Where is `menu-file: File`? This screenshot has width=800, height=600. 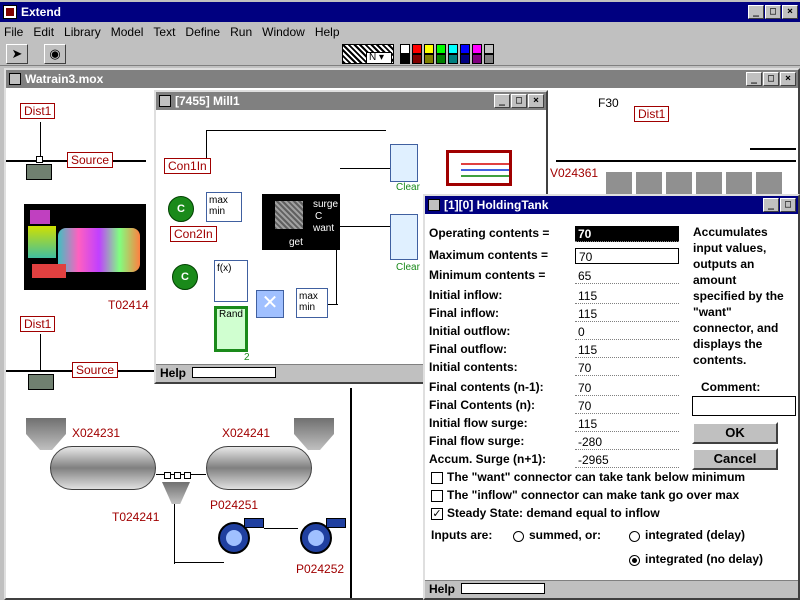 menu-file: File is located at coordinates (13, 32).